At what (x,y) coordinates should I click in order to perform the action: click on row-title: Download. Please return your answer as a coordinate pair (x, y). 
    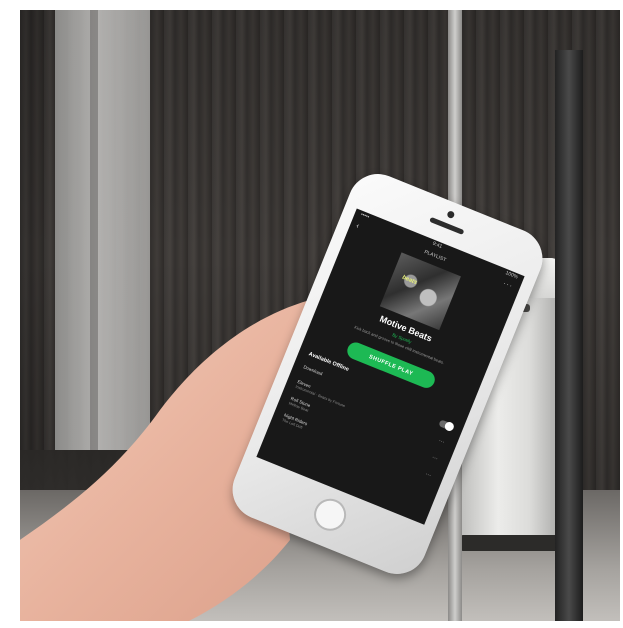
    Looking at the image, I should click on (313, 370).